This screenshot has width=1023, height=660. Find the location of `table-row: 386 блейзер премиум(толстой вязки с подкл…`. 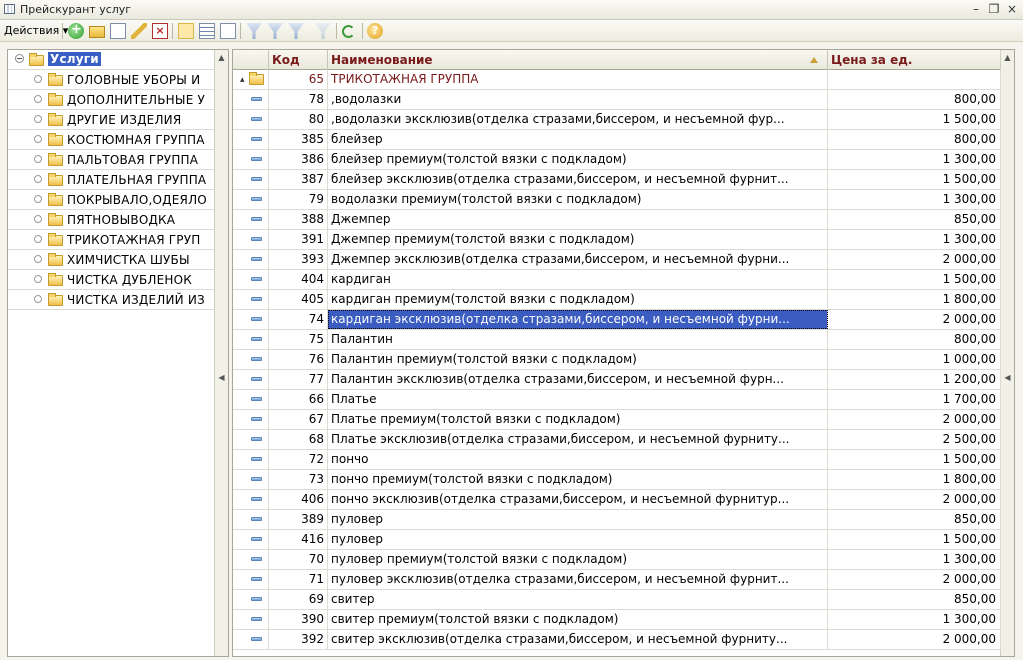

table-row: 386 блейзер премиум(толстой вязки с подкл… is located at coordinates (617, 160).